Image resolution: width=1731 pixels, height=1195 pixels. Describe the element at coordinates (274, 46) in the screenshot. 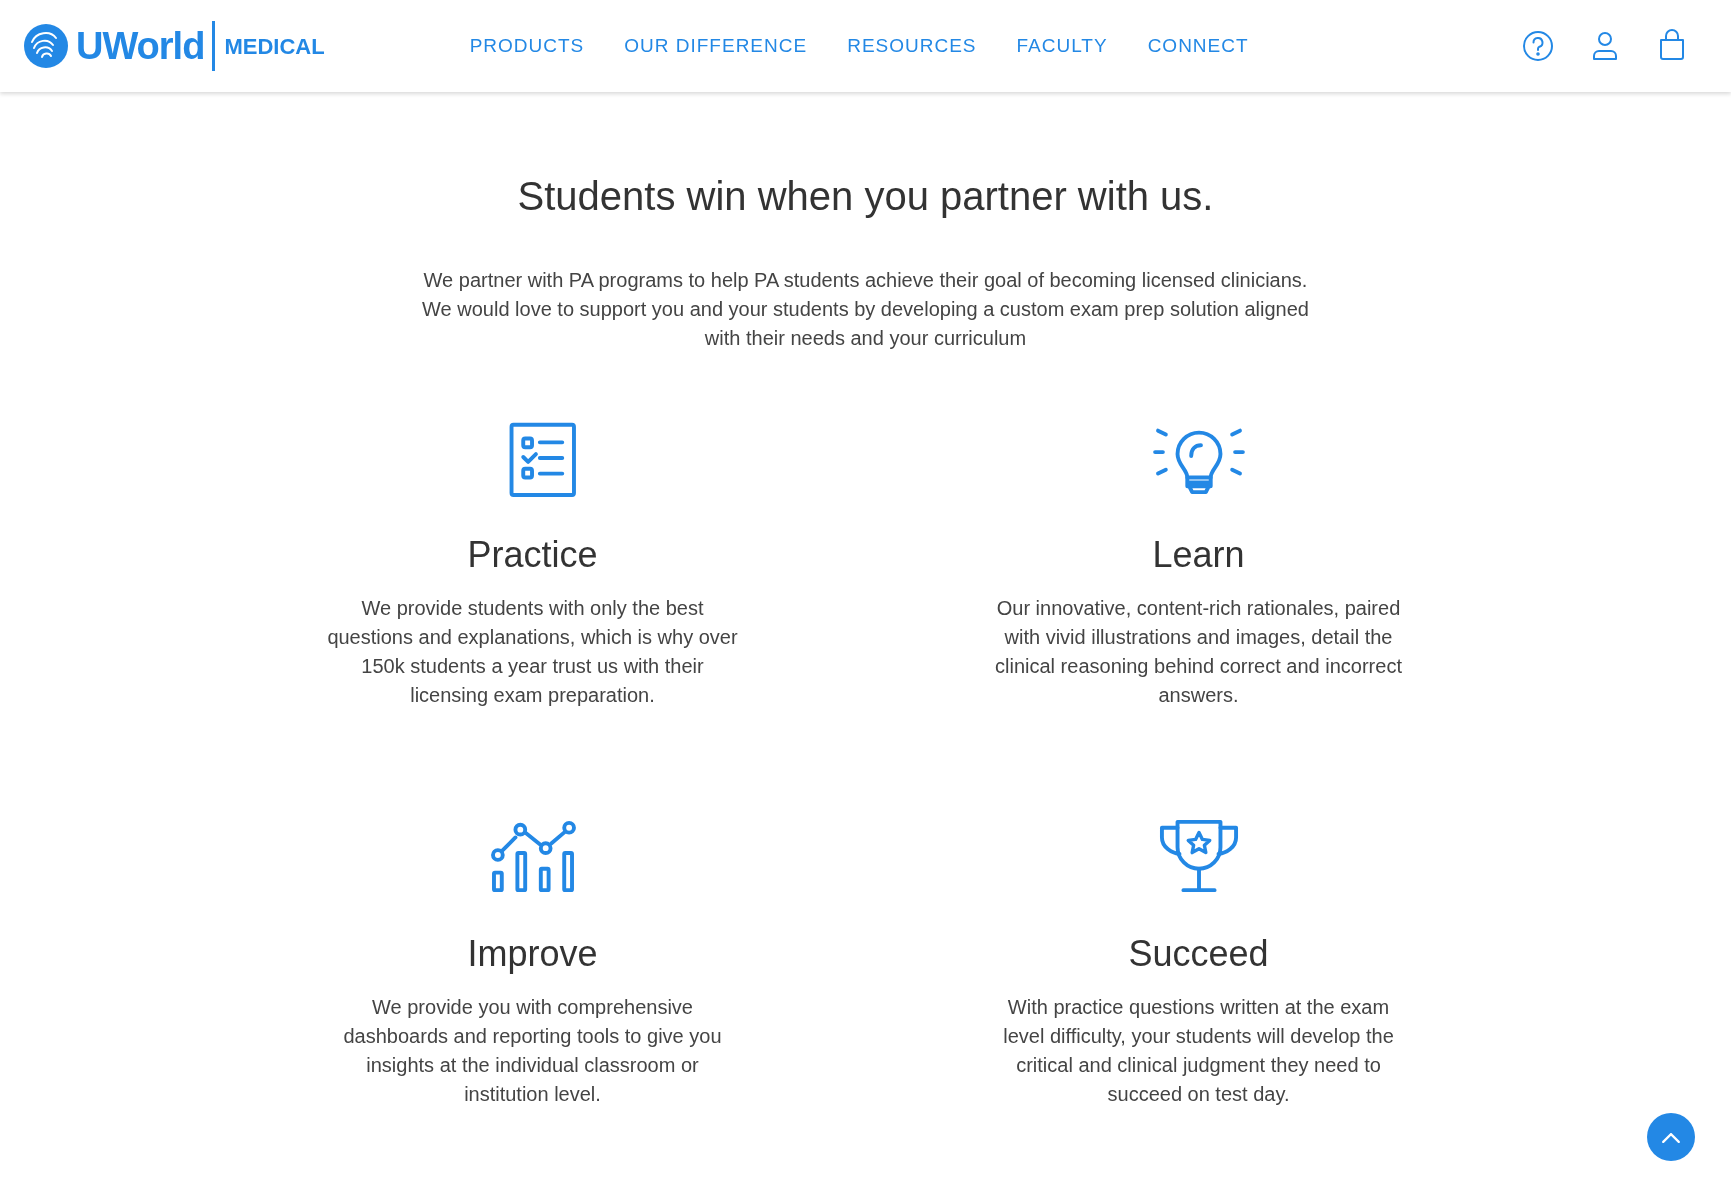

I see `logo-subtext: MEDICAL` at that location.